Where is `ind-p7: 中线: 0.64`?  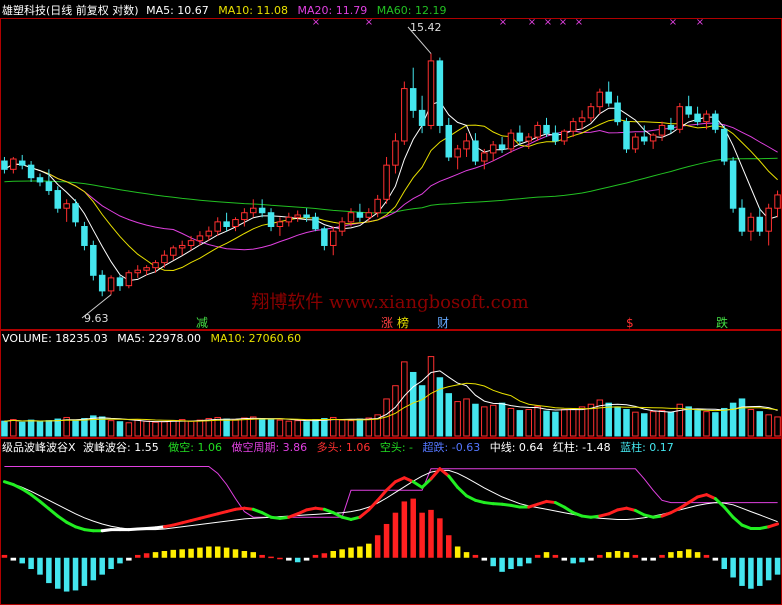
ind-p7: 中线: 0.64 is located at coordinates (517, 447).